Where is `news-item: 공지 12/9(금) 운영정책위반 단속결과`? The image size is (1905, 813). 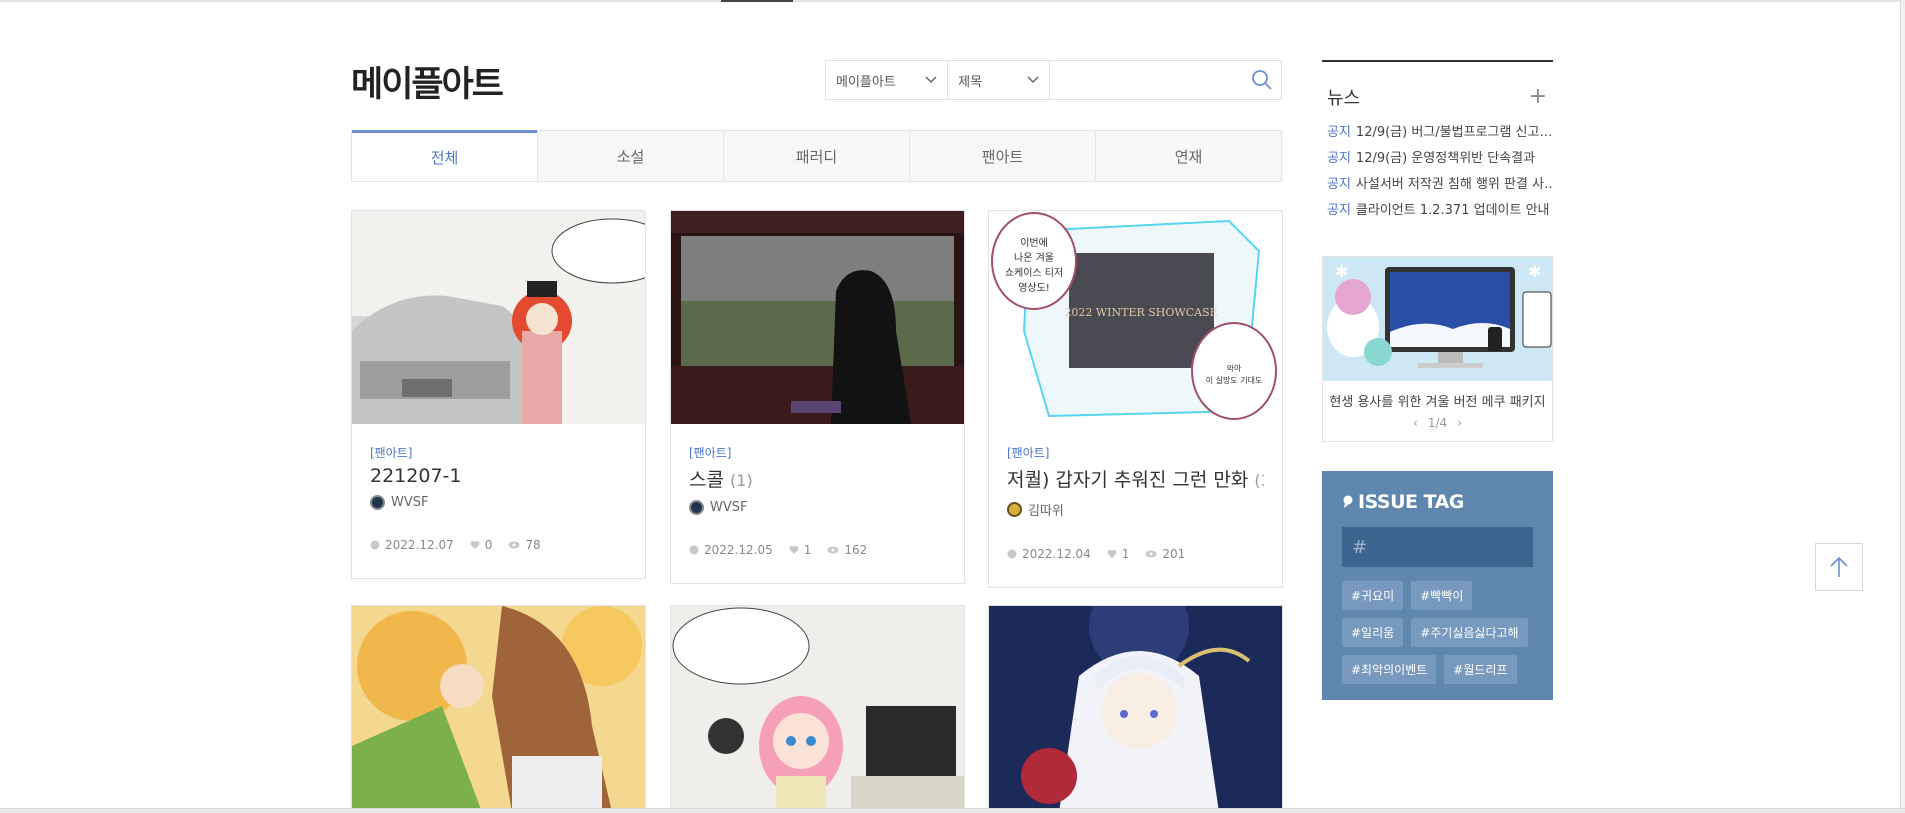
news-item: 공지 12/9(금) 운영정책위반 단속결과 is located at coordinates (1437, 159).